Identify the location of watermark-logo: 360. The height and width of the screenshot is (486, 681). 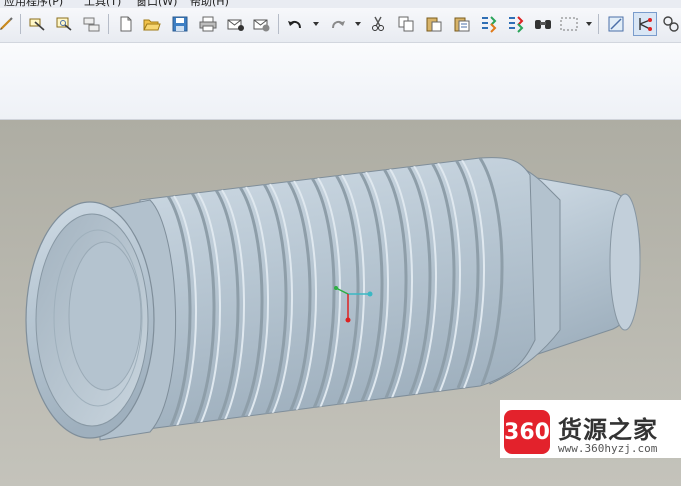
(527, 432).